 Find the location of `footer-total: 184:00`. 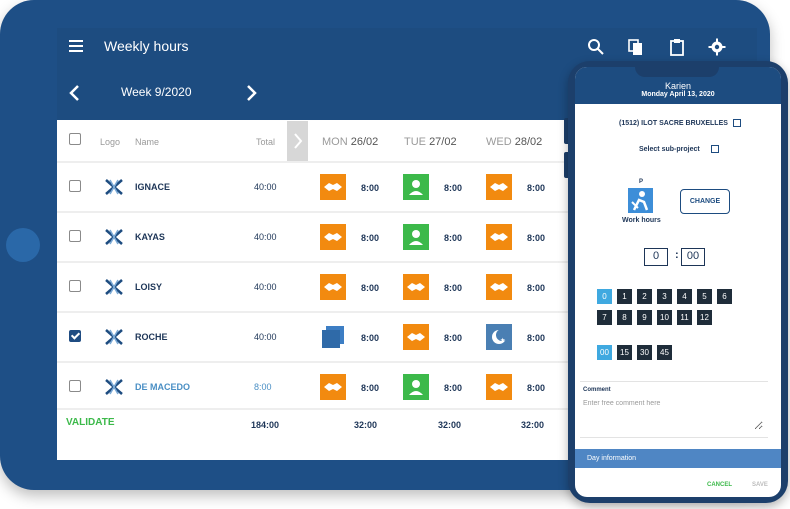

footer-total: 184:00 is located at coordinates (265, 425).